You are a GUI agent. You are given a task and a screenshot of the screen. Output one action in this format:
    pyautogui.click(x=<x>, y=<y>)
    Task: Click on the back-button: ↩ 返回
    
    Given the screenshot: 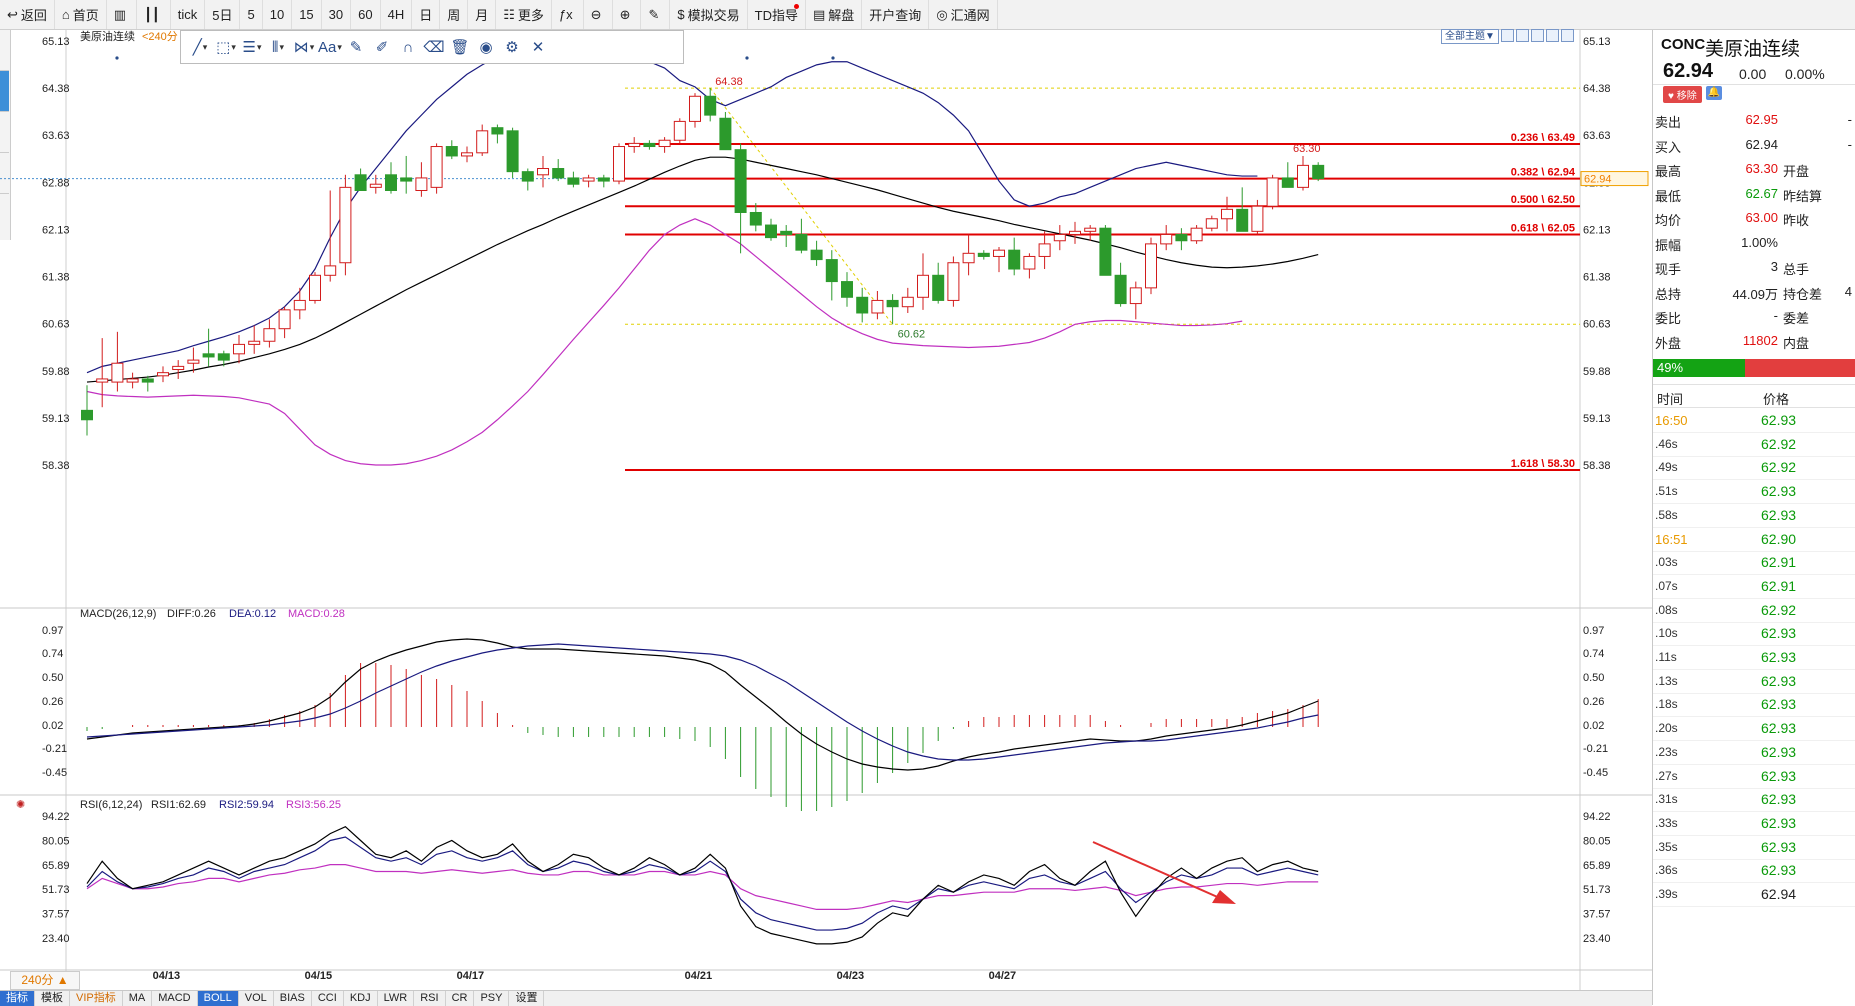 What is the action you would take?
    pyautogui.click(x=27, y=14)
    